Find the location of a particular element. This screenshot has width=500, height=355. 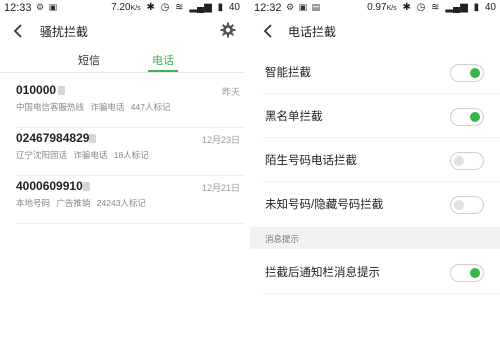

stranger-block-toggle is located at coordinates (467, 161).